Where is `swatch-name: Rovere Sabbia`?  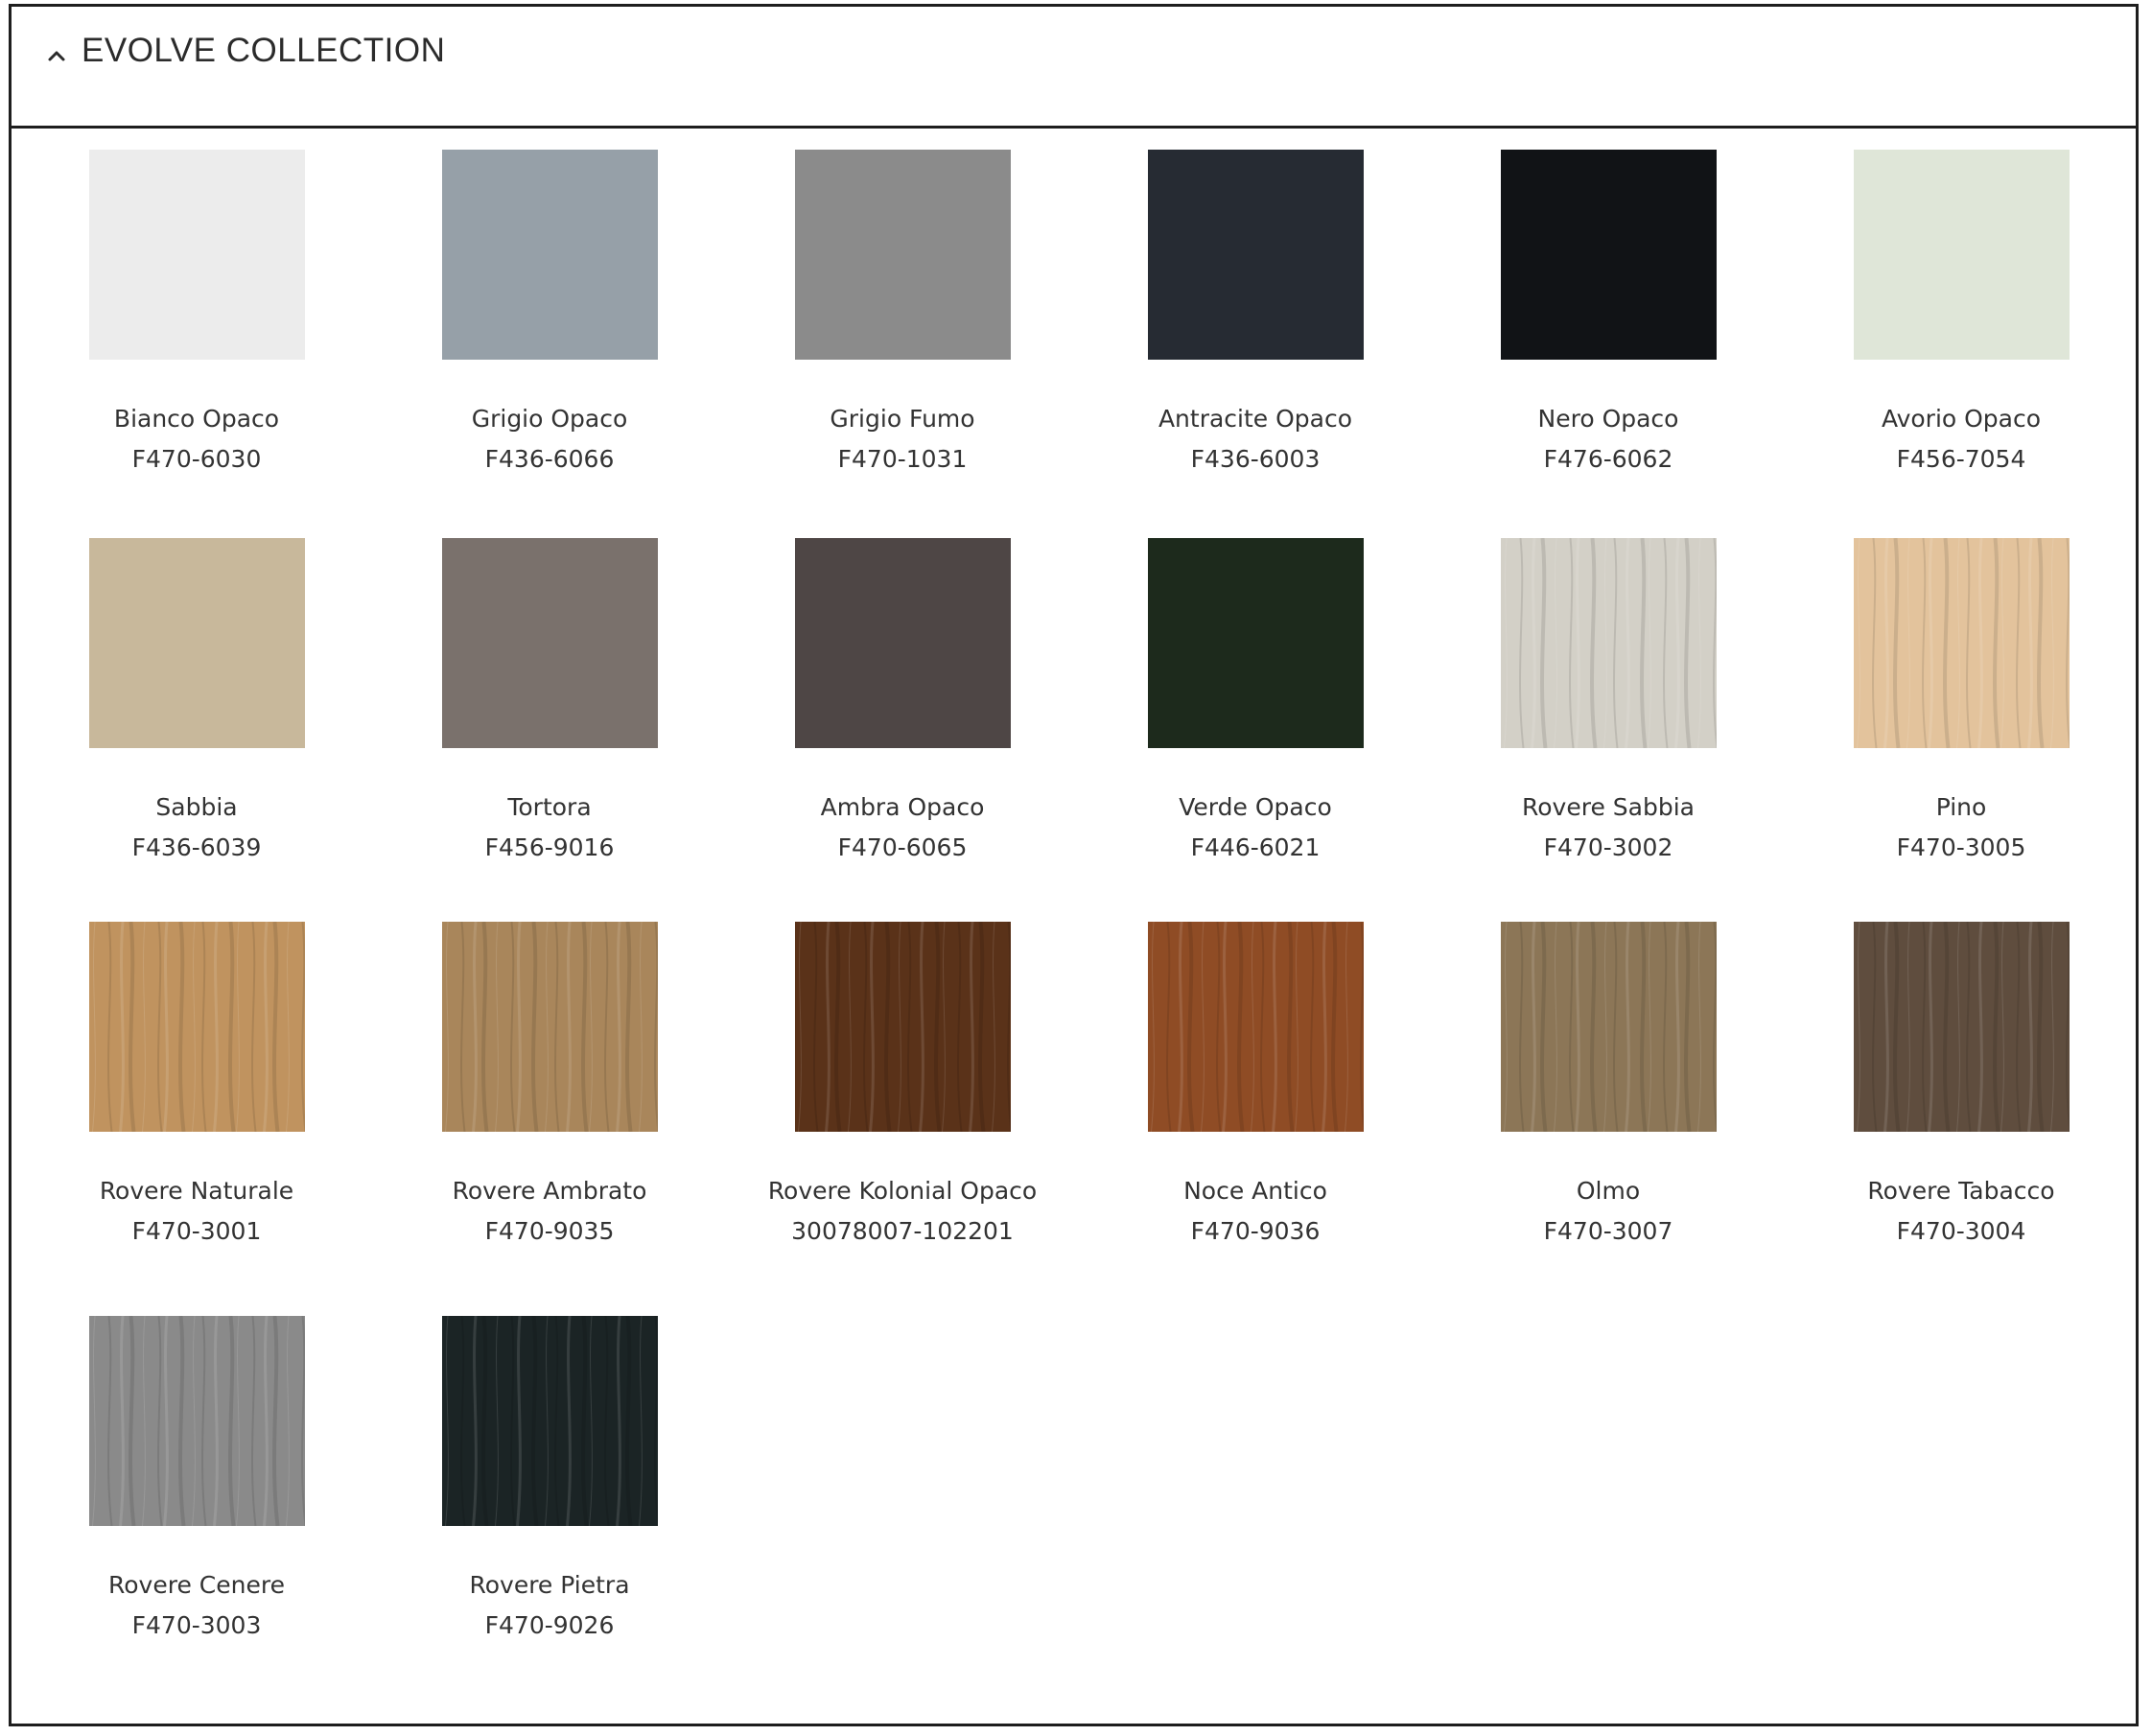 swatch-name: Rovere Sabbia is located at coordinates (1608, 807).